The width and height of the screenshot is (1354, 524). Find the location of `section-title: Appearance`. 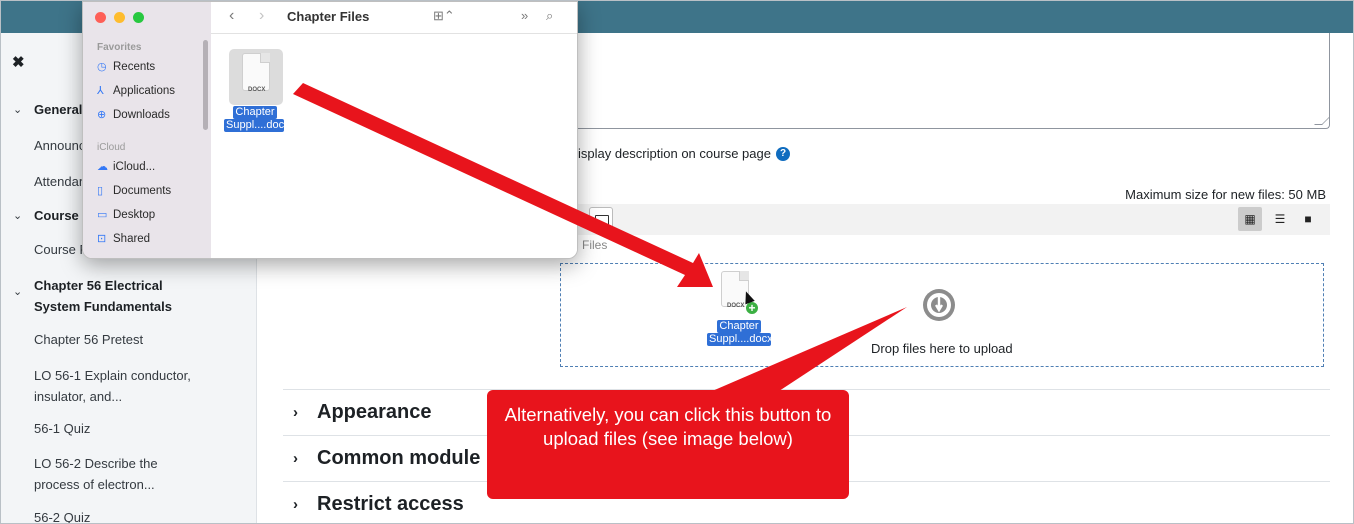

section-title: Appearance is located at coordinates (374, 412).